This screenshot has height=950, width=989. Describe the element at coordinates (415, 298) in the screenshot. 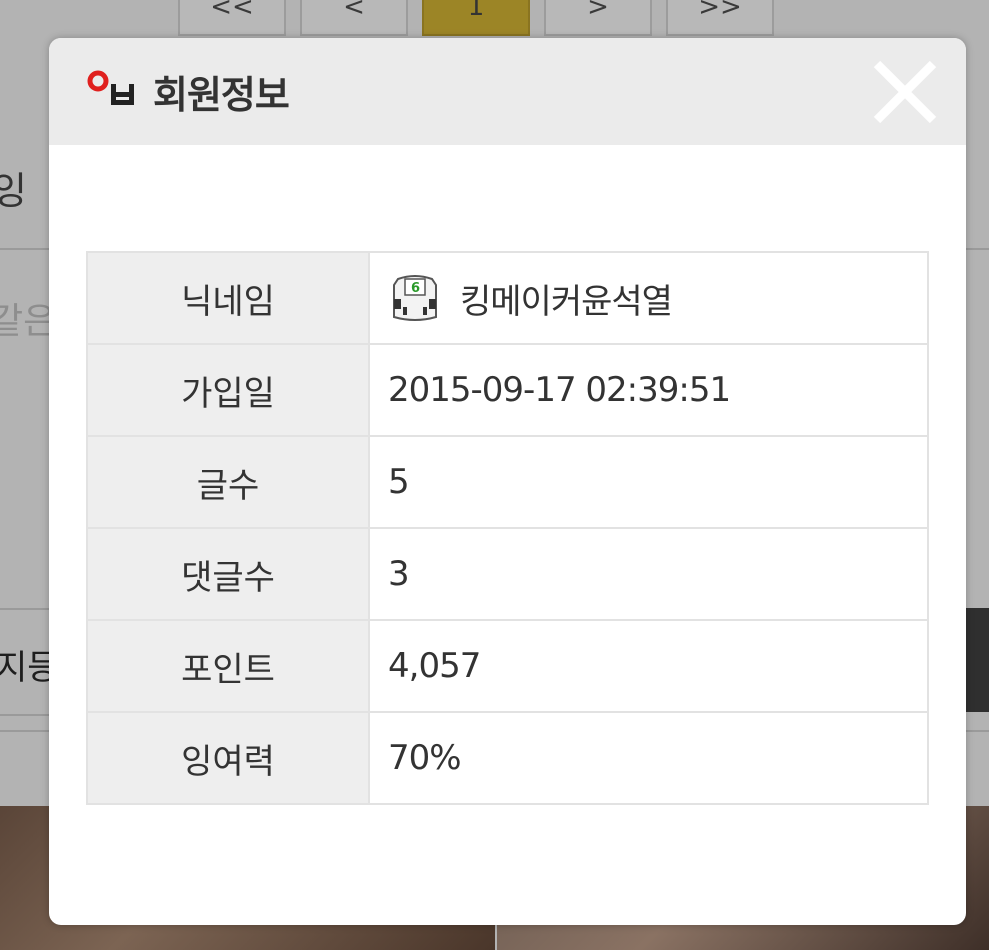

I see `level-badge-icon: 6` at that location.